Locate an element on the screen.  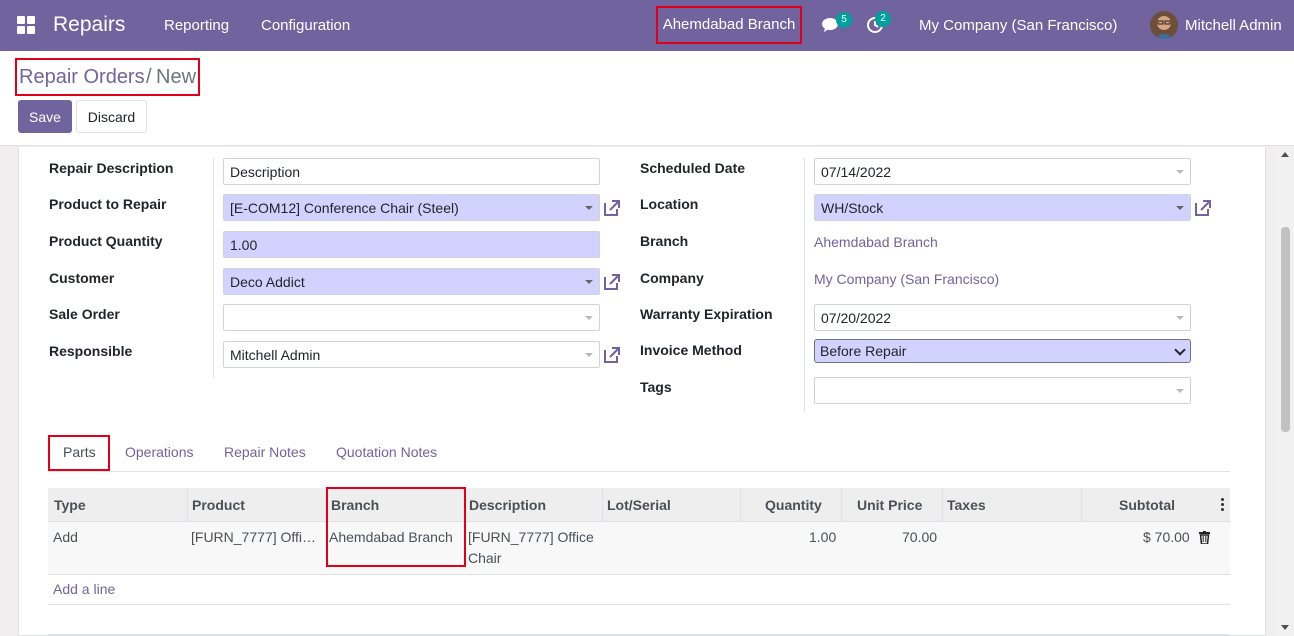
company-switcher: My Company (San Francisco) is located at coordinates (1018, 25).